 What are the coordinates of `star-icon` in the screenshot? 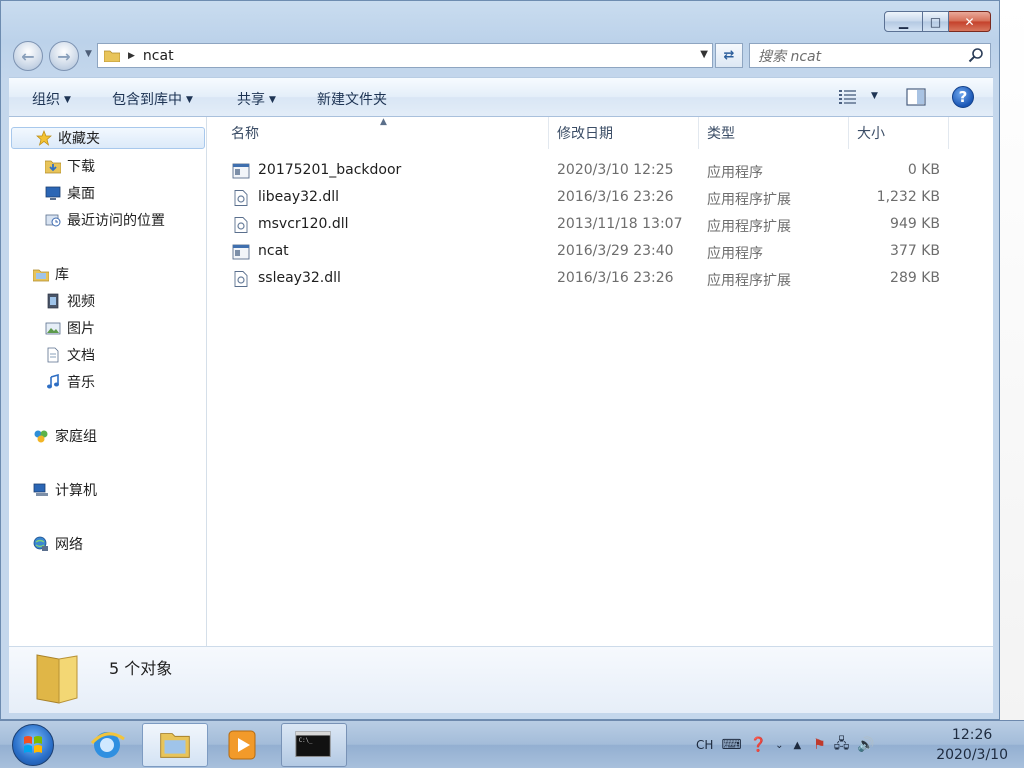 It's located at (44, 138).